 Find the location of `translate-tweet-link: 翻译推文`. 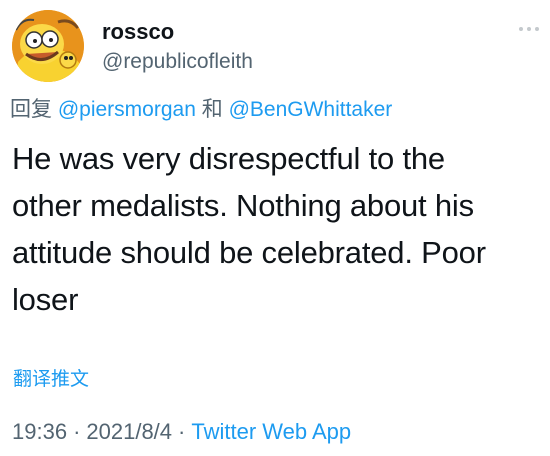

translate-tweet-link: 翻译推文 is located at coordinates (51, 380).